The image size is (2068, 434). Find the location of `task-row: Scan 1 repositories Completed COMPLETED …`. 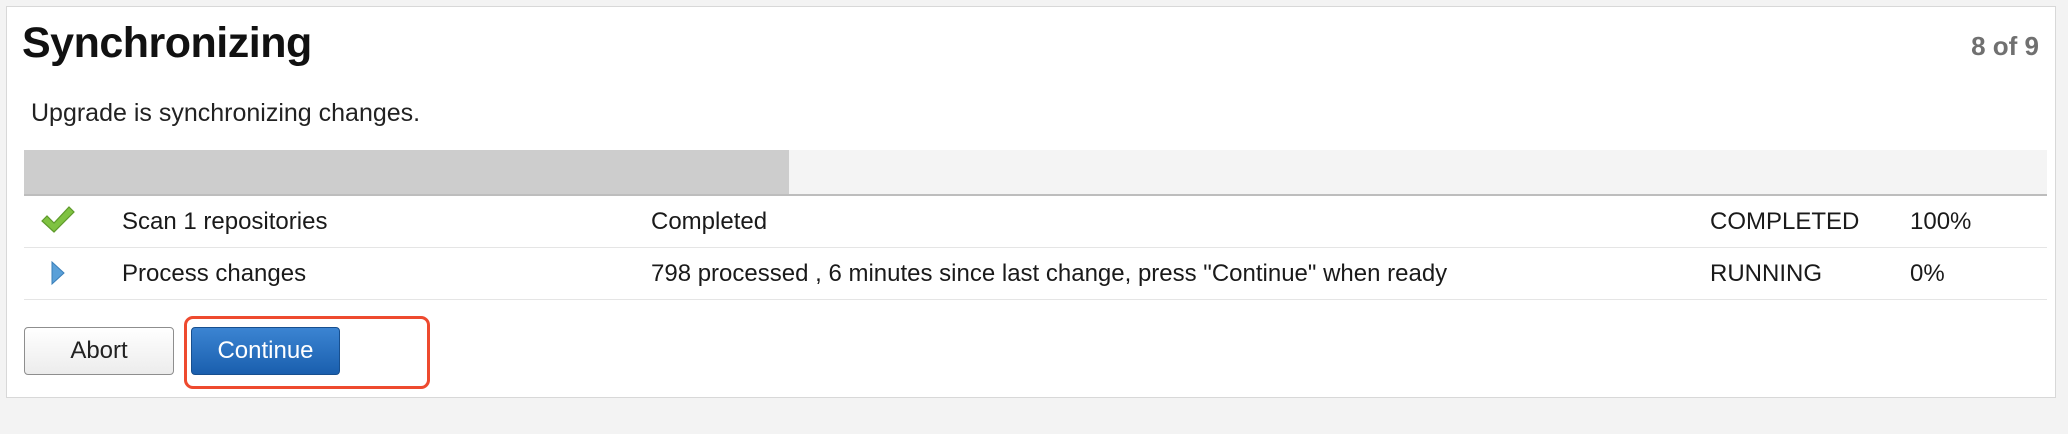

task-row: Scan 1 repositories Completed COMPLETED … is located at coordinates (1035, 222).